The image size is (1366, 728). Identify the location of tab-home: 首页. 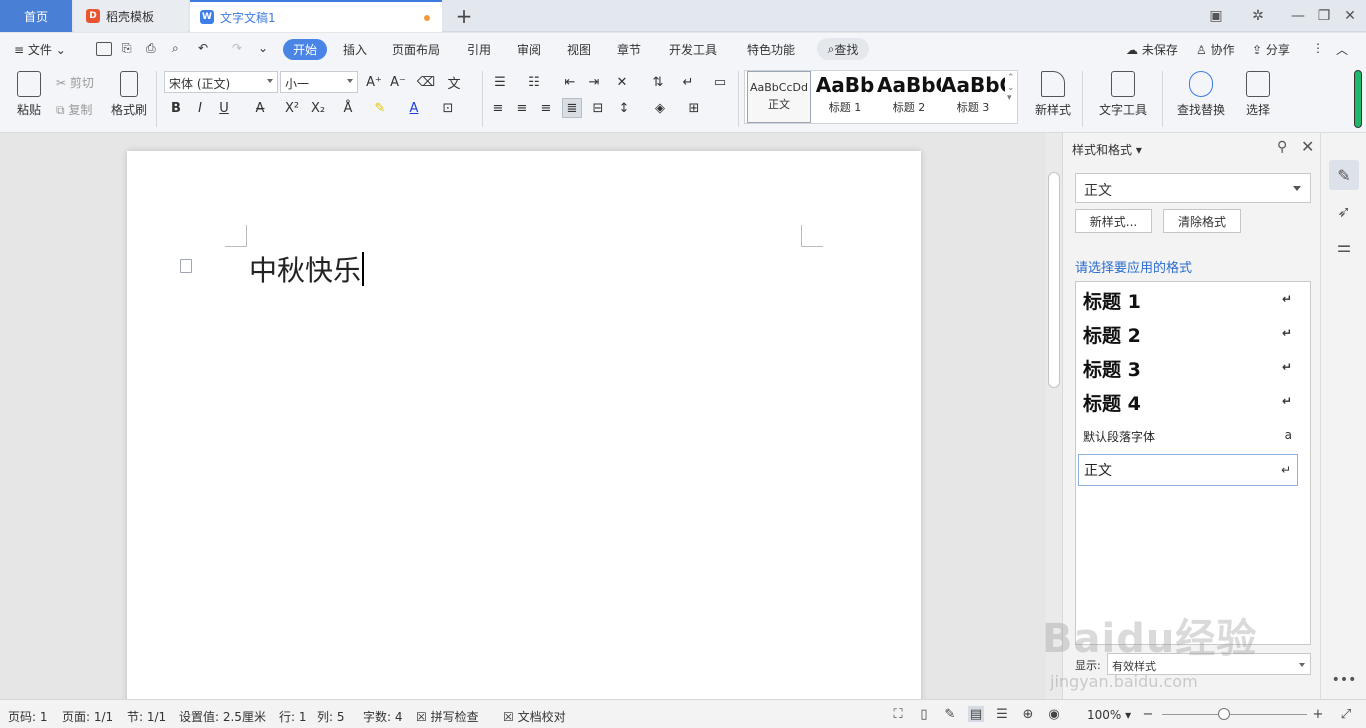
(36, 16).